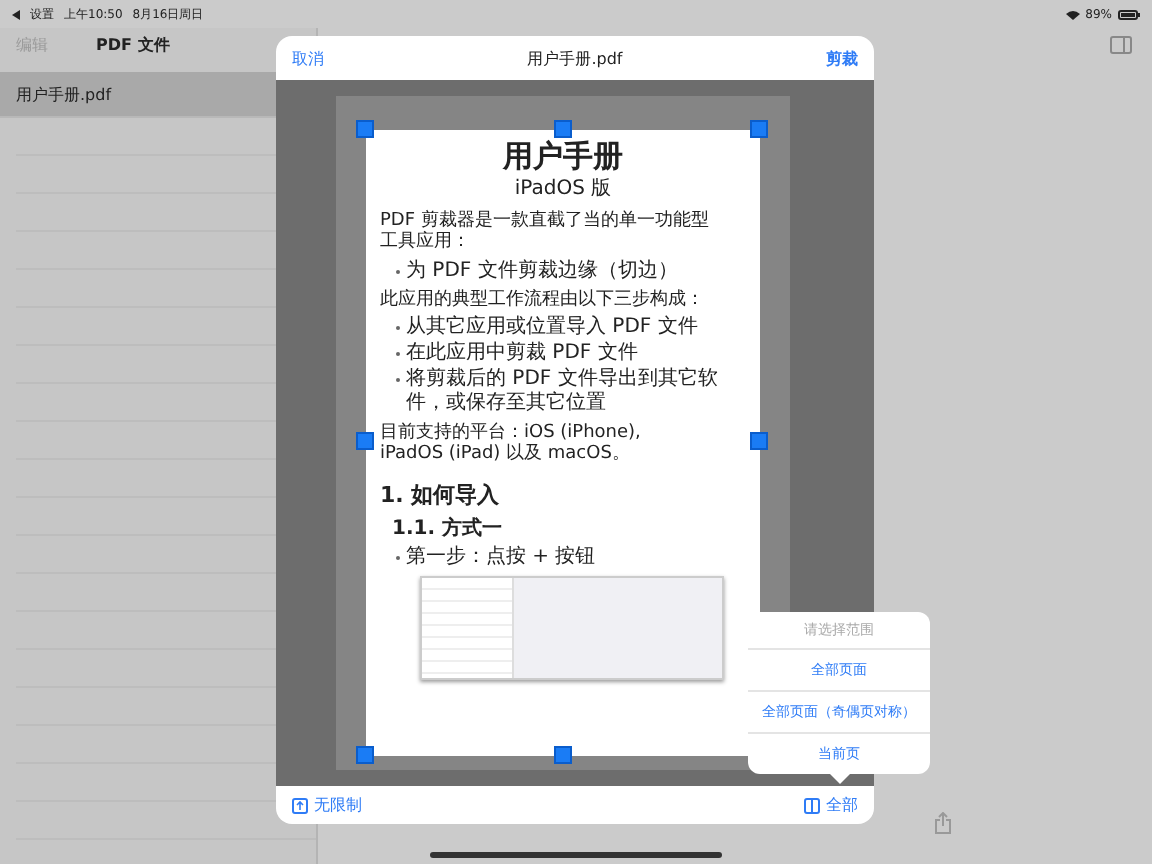 The width and height of the screenshot is (1152, 864). Describe the element at coordinates (542, 272) in the screenshot. I see `bullet-text: 为 PDF 文件剪裁边缘（切边）` at that location.